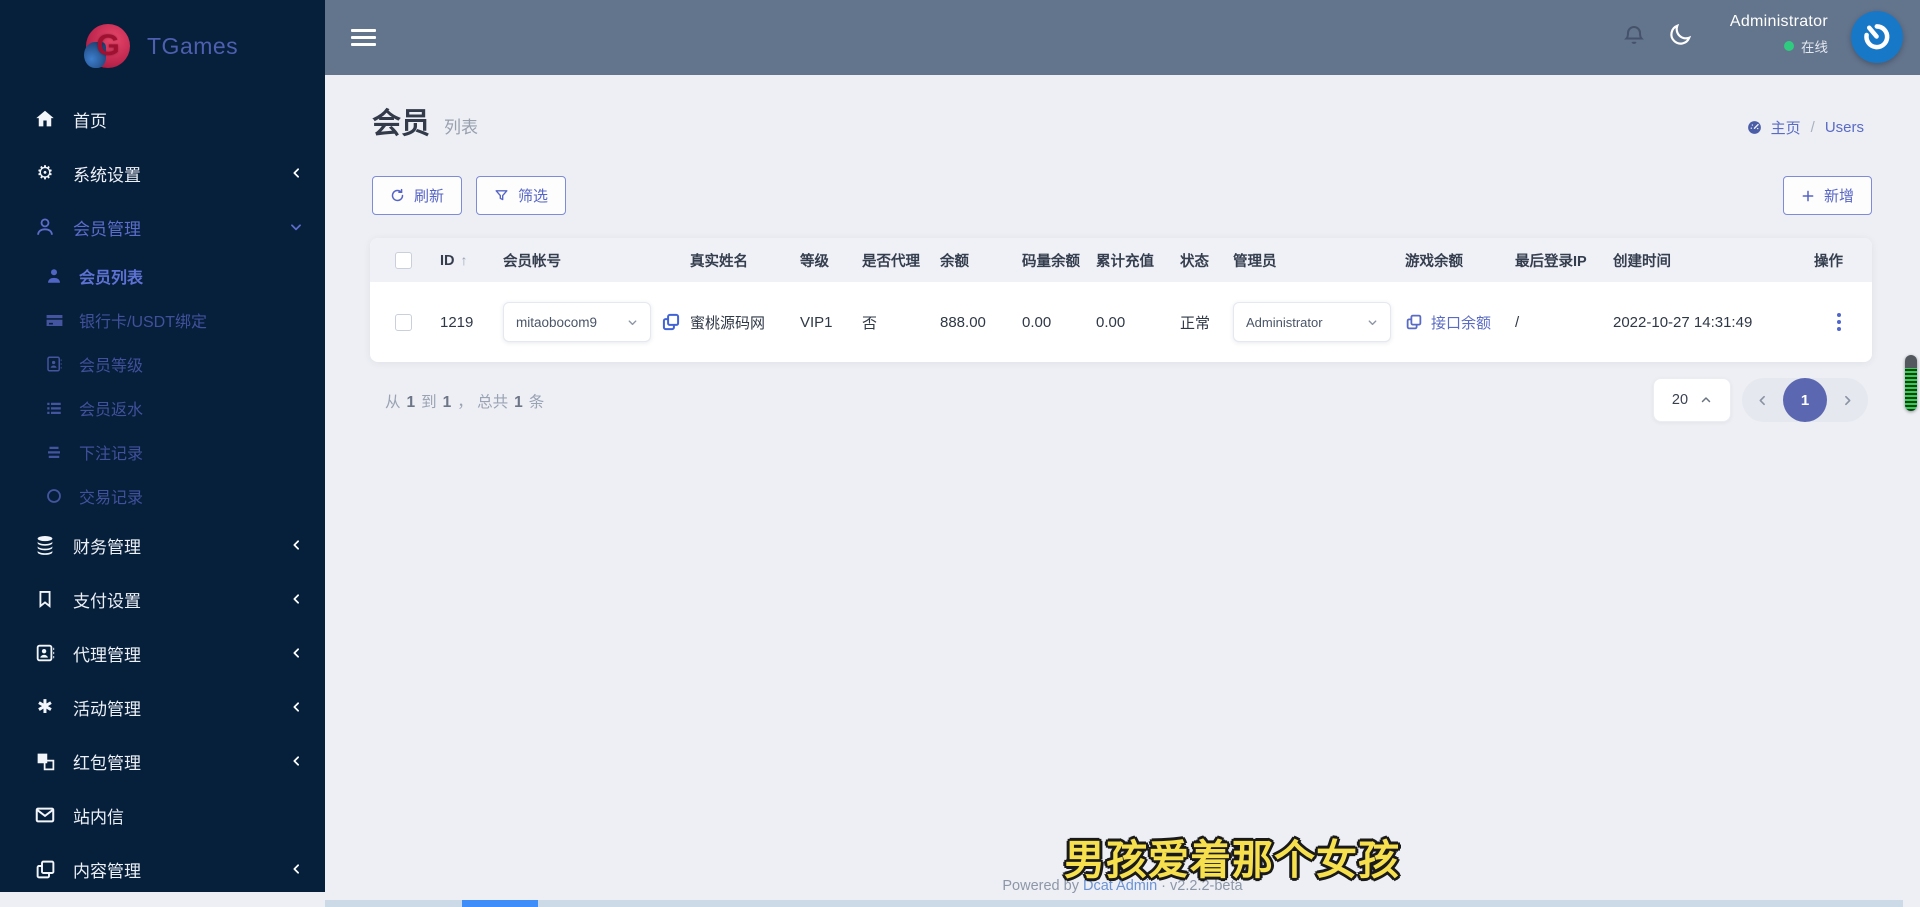 The image size is (1920, 907). Describe the element at coordinates (162, 34) in the screenshot. I see `app-logo: G TGames` at that location.